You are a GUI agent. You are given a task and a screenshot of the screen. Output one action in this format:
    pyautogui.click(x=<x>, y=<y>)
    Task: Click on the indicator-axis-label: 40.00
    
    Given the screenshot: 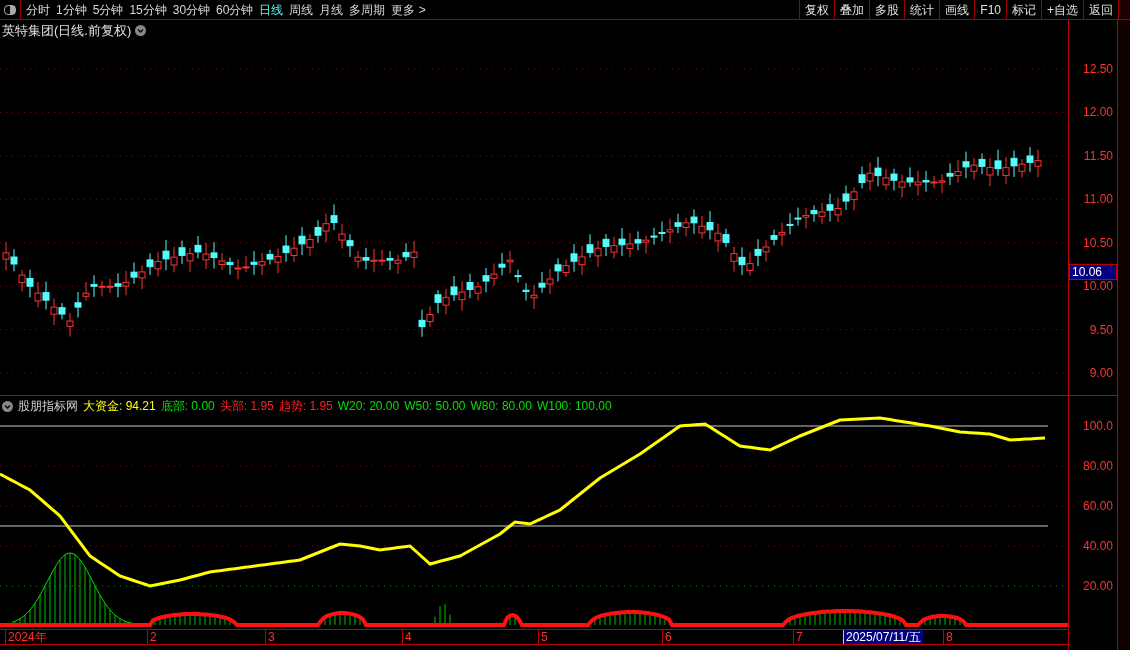 What is the action you would take?
    pyautogui.click(x=1097, y=546)
    